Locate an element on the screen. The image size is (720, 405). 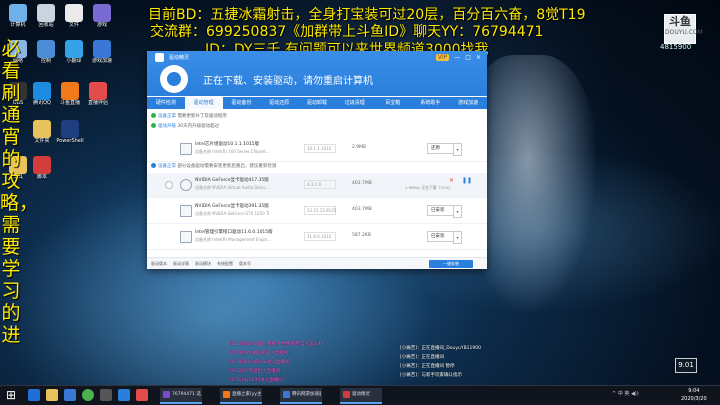
start-button: ⊞ is located at coordinates (12, 395).